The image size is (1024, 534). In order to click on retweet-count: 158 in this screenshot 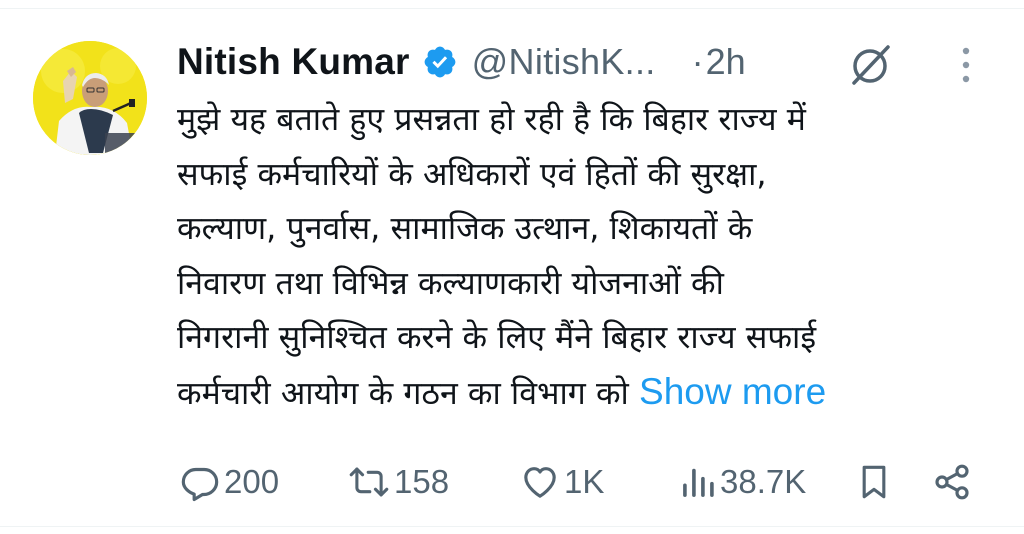, I will do `click(422, 481)`.